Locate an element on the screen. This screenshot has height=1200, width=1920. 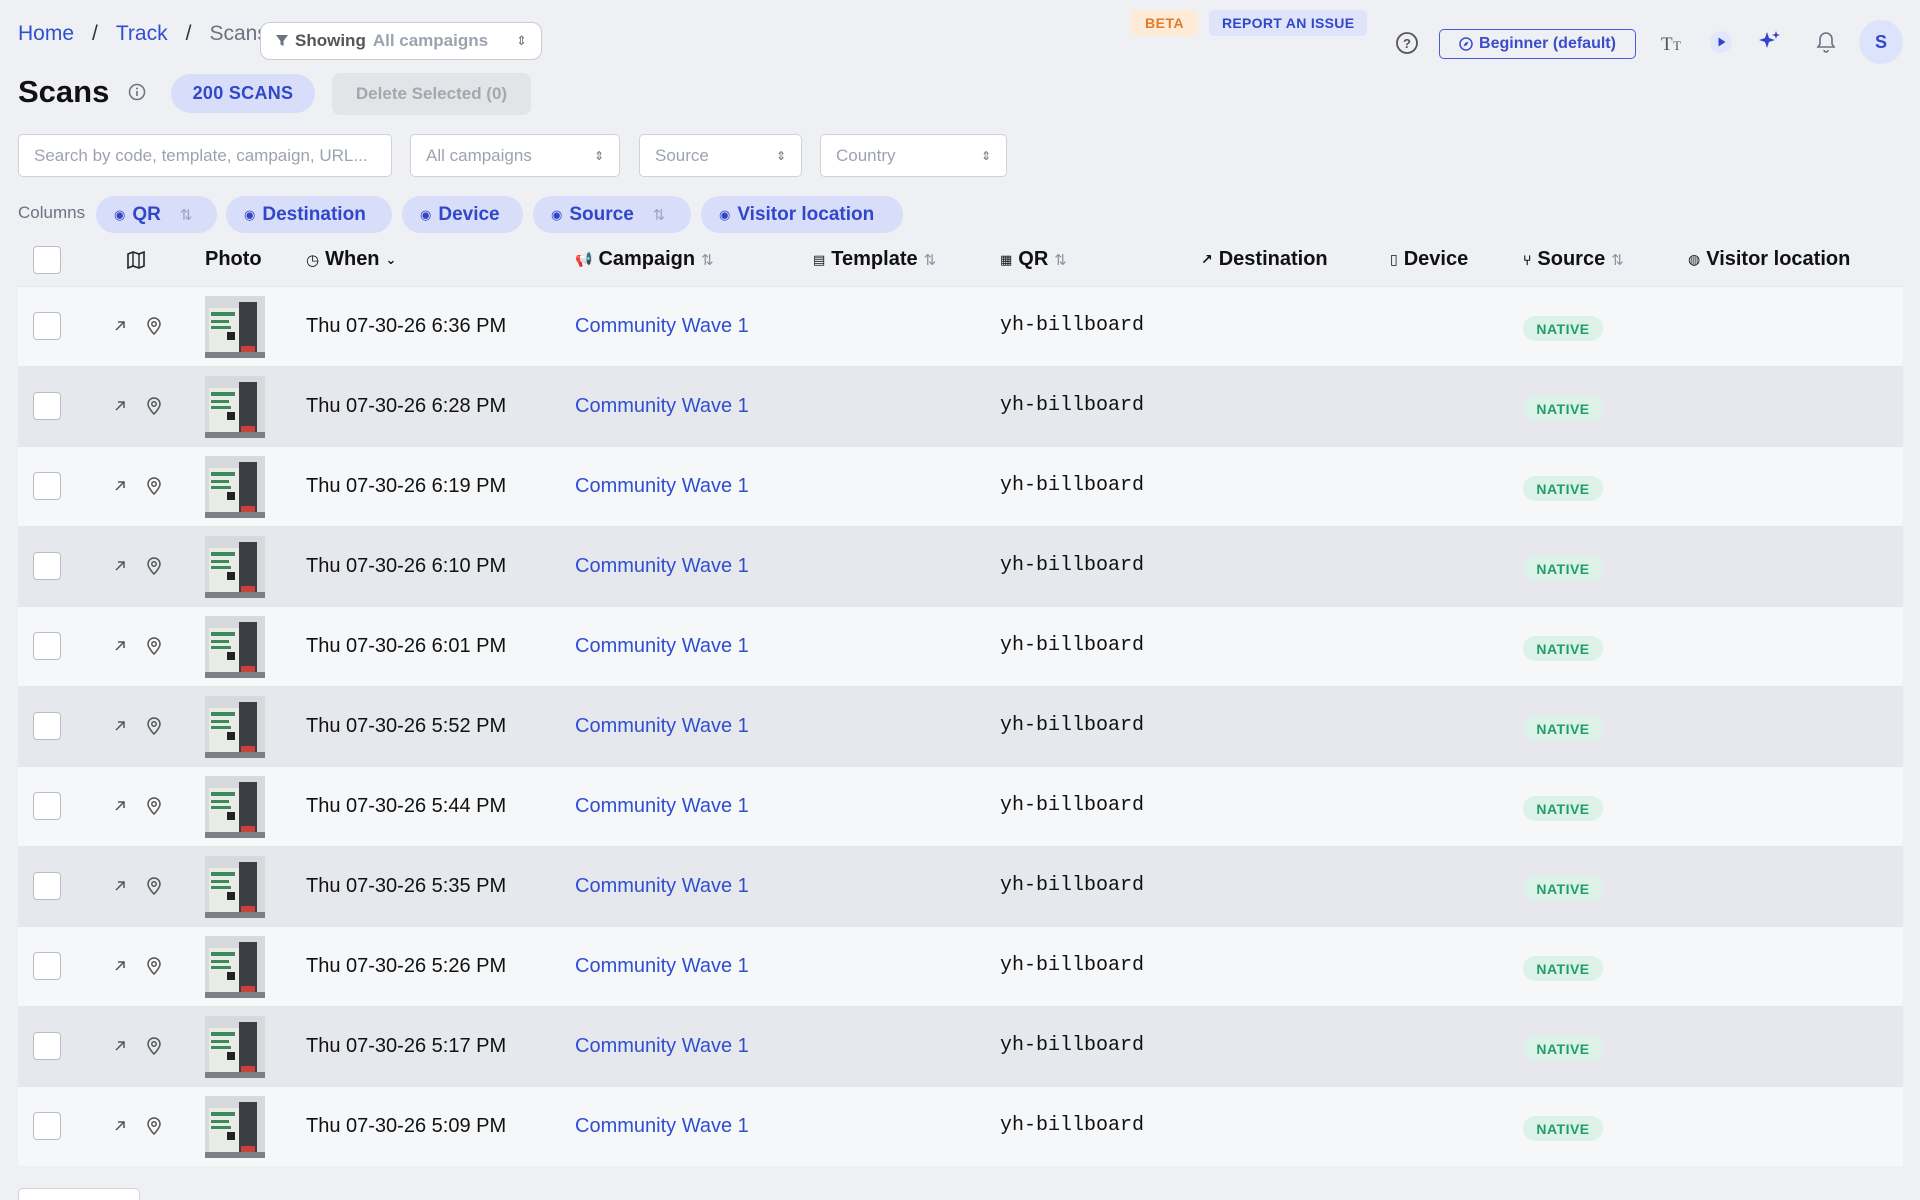
map-icon is located at coordinates (136, 260).